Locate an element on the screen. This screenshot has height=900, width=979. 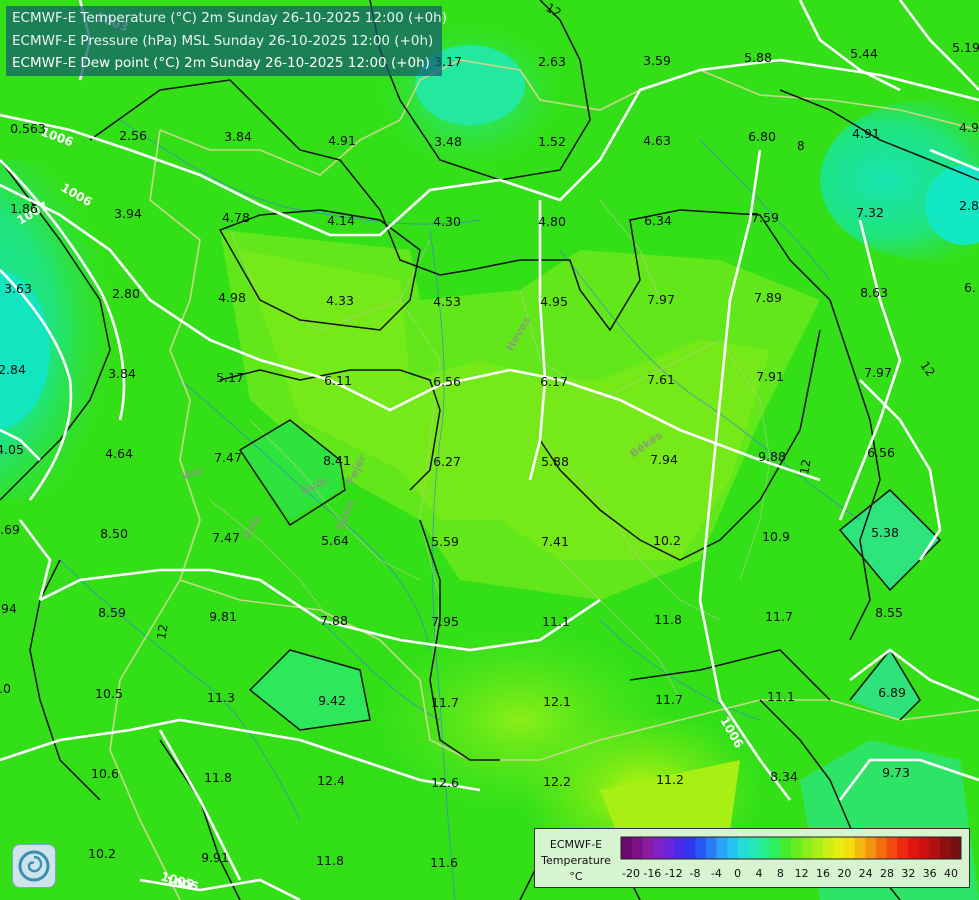
temperature-value: 5.64 is located at coordinates (335, 540).